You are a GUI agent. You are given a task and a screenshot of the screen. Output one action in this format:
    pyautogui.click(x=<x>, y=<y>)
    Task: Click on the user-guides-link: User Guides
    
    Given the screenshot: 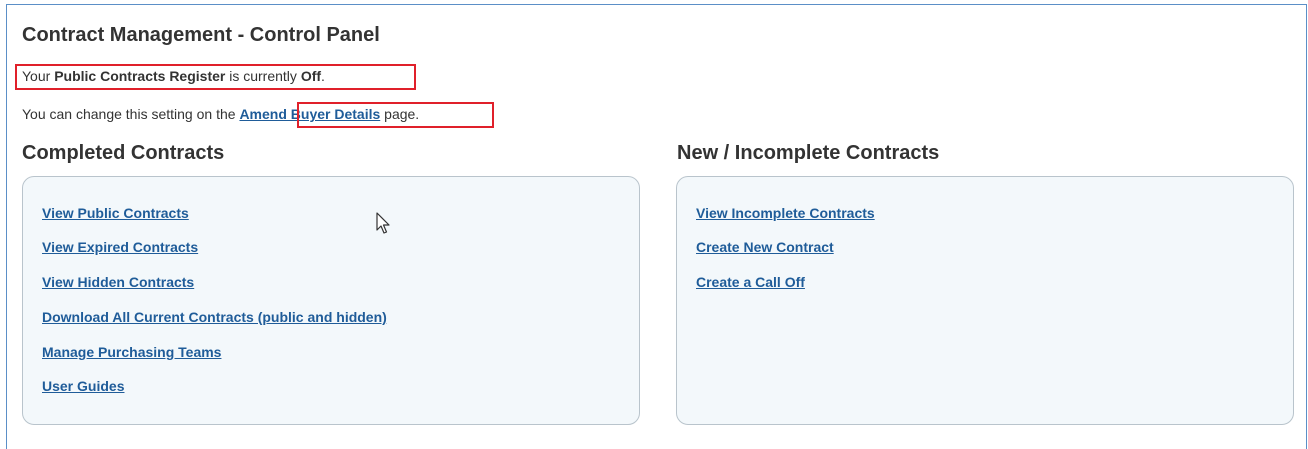 What is the action you would take?
    pyautogui.click(x=83, y=386)
    